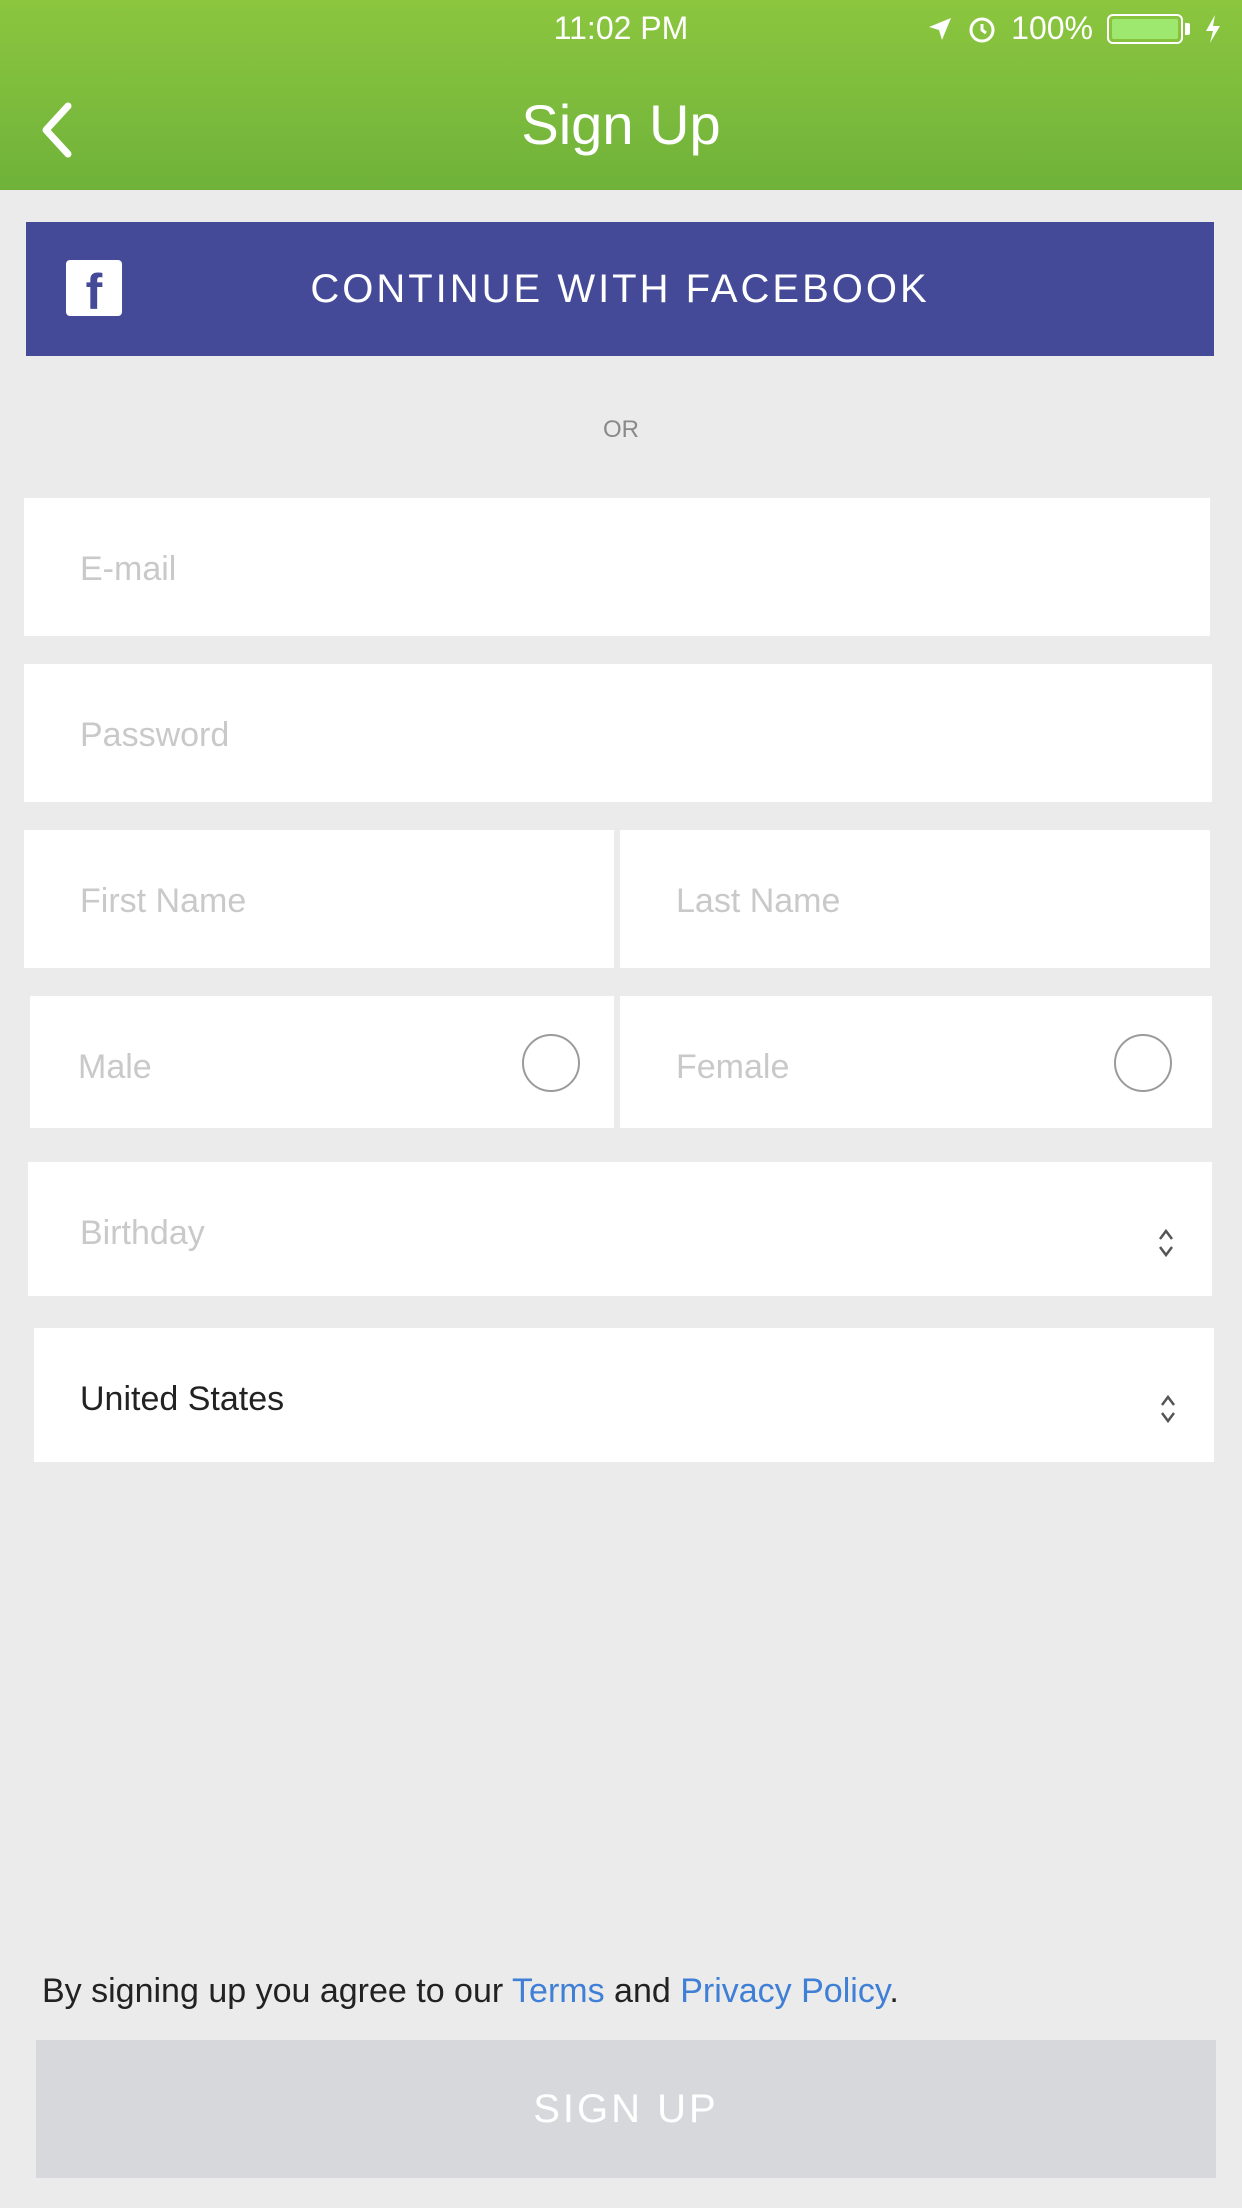  I want to click on gender-female-option: Female, so click(916, 1062).